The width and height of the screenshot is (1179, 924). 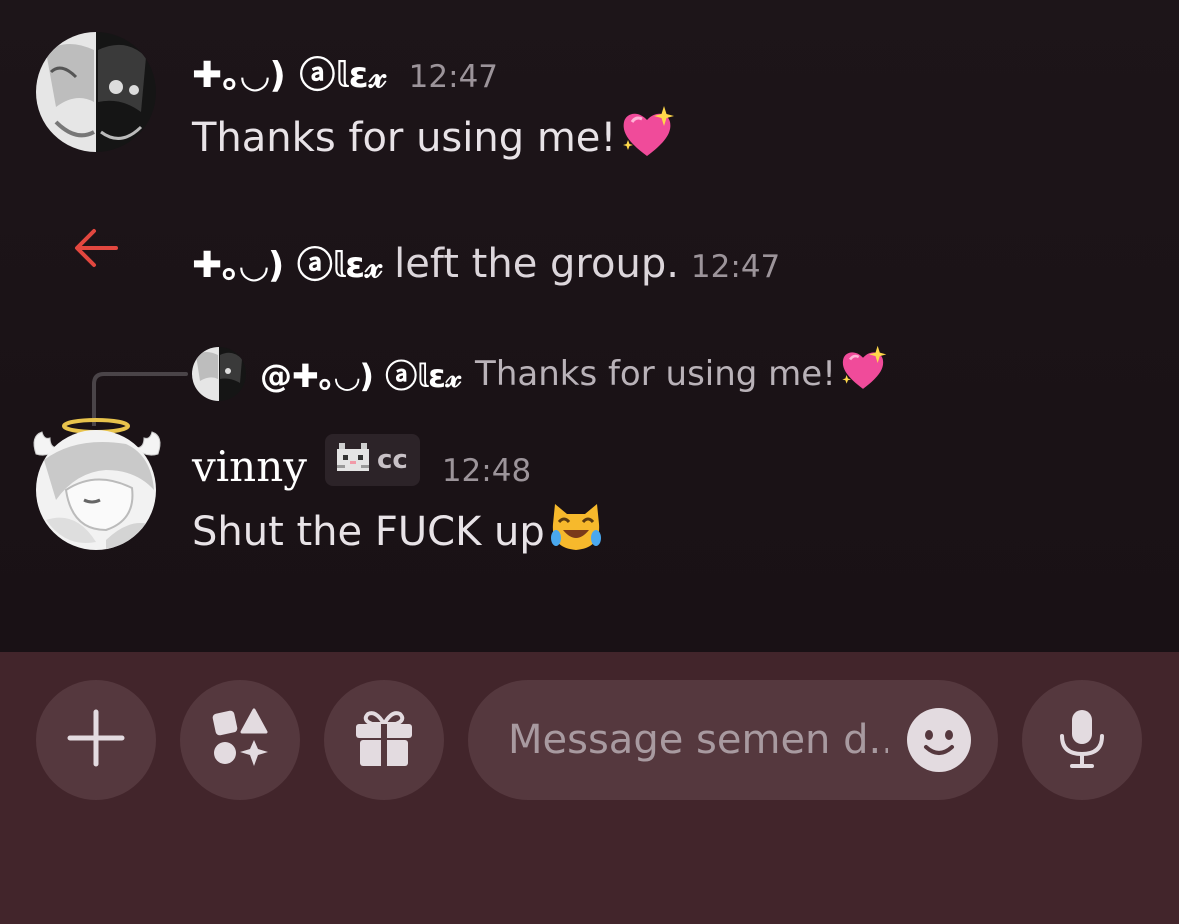 What do you see at coordinates (368, 532) in the screenshot?
I see `message-text: Shut the FUCK up` at bounding box center [368, 532].